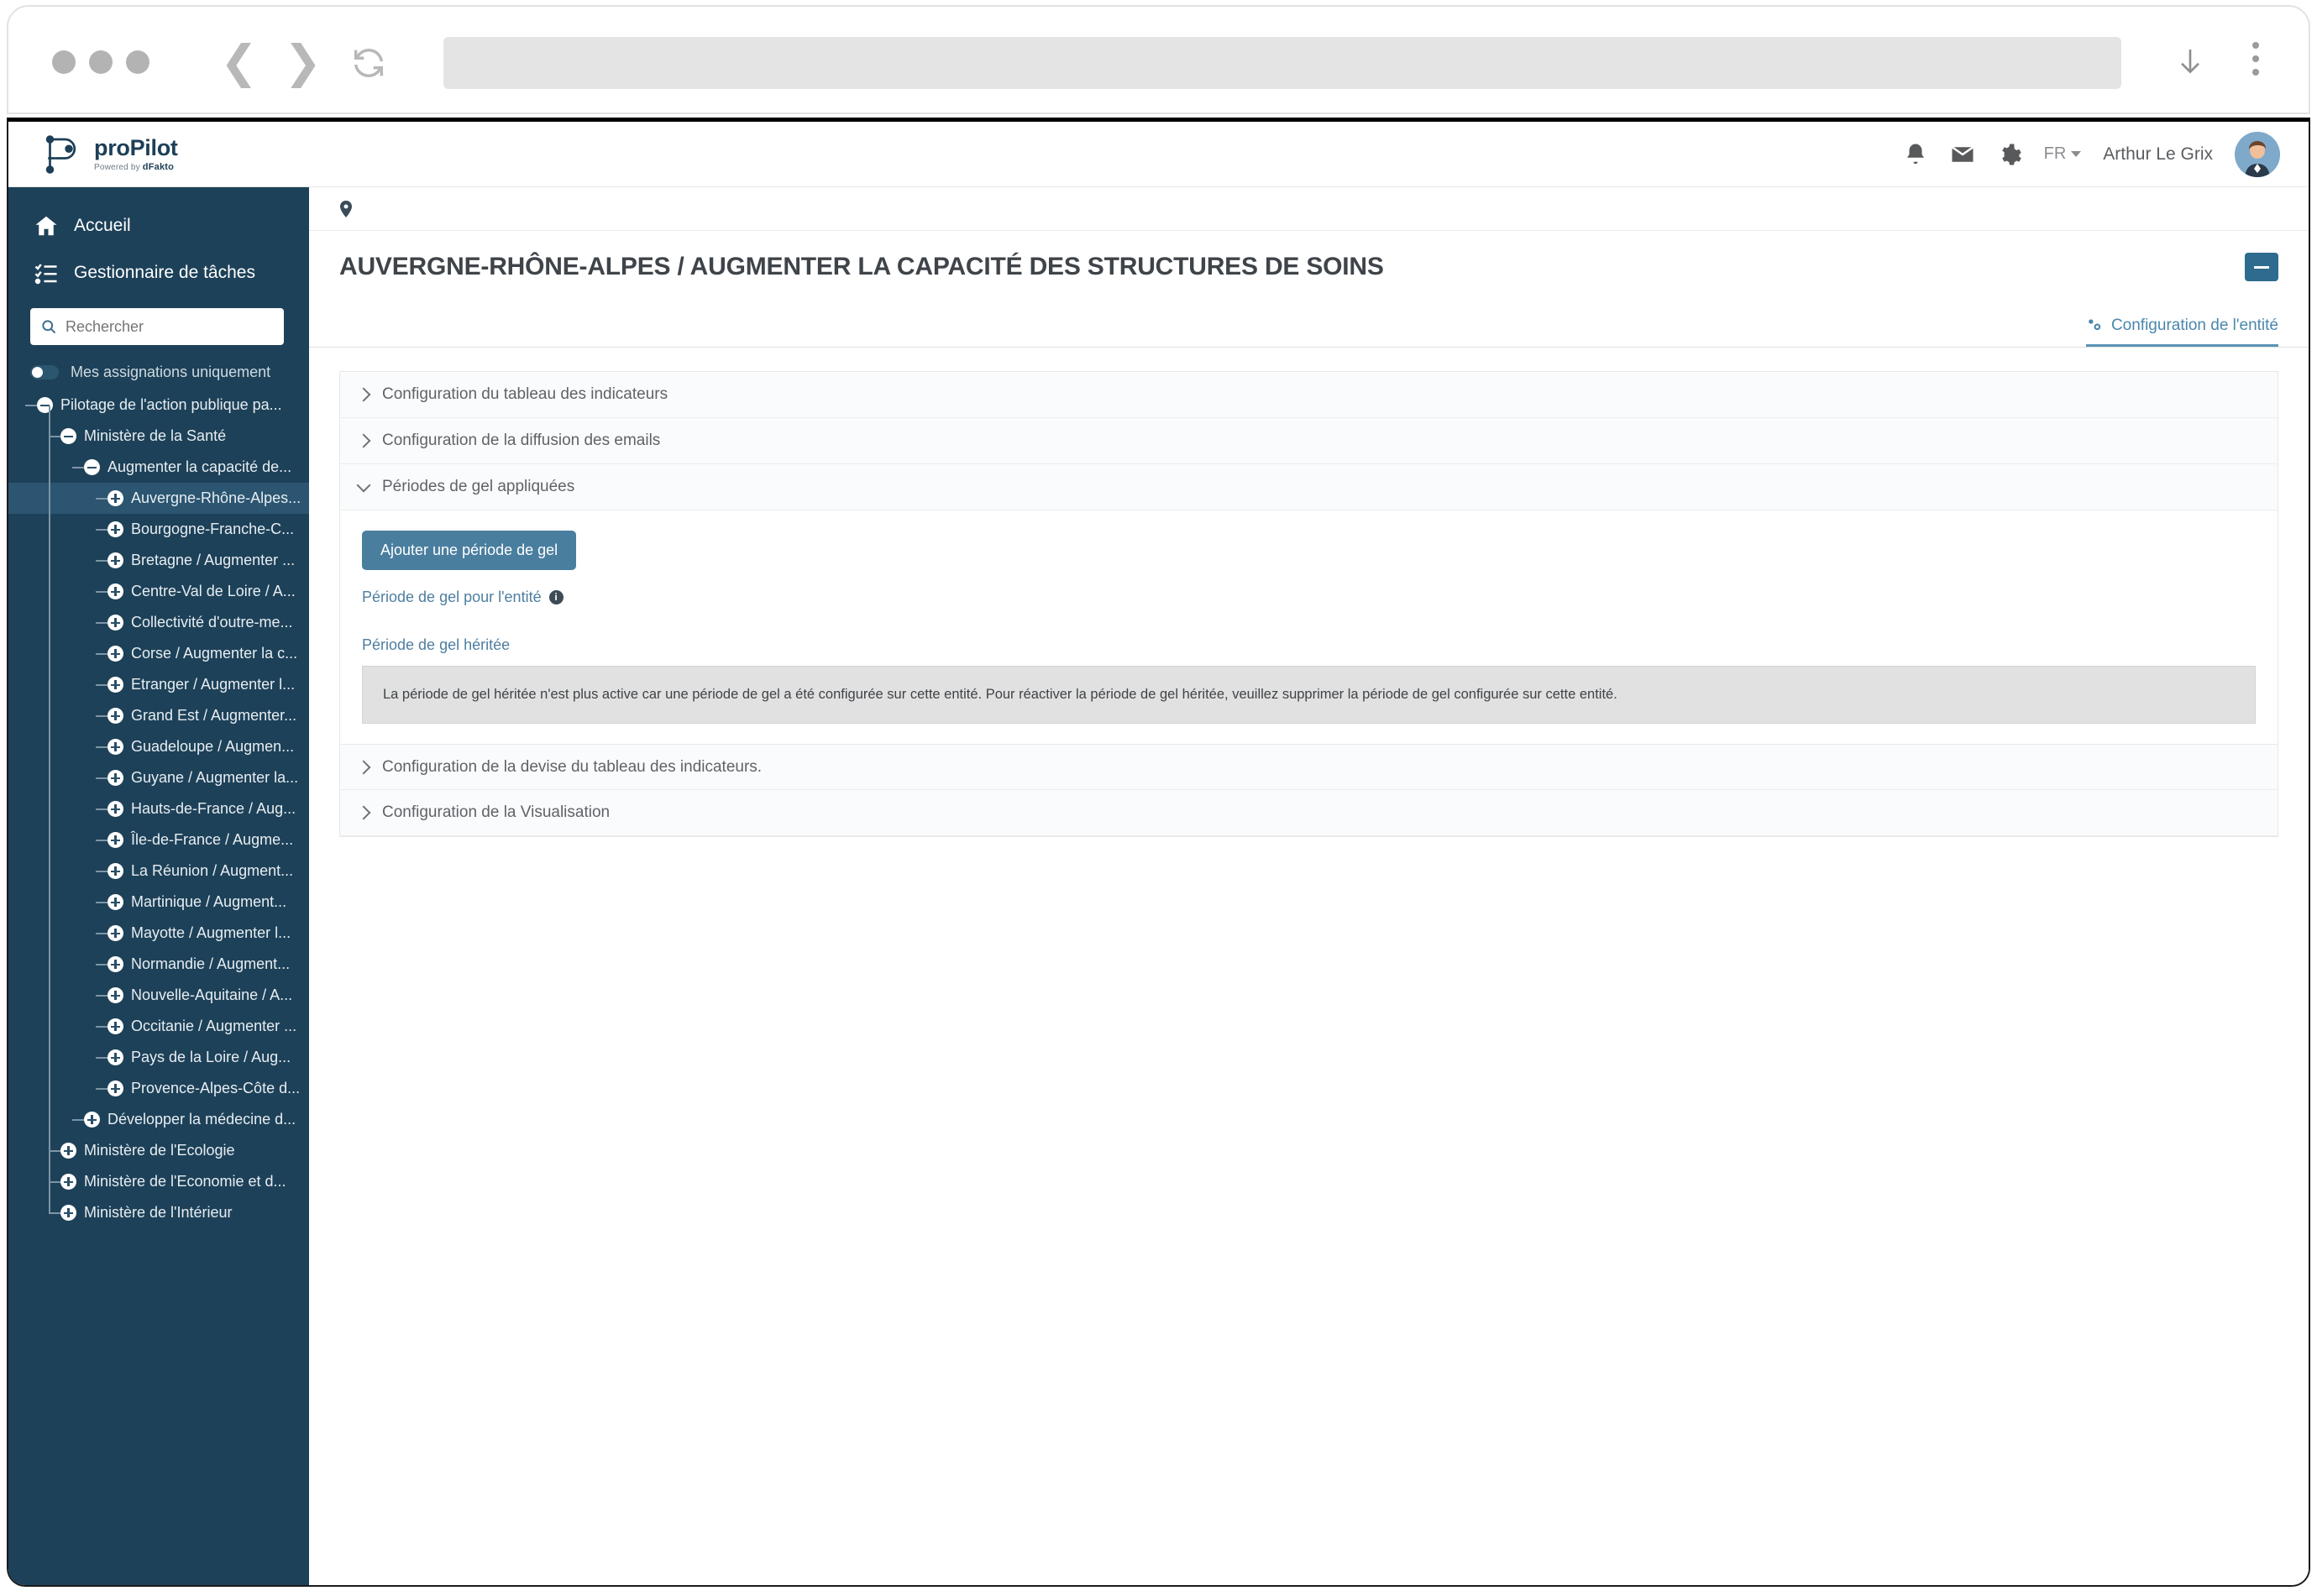 The height and width of the screenshot is (1596, 2317). What do you see at coordinates (134, 166) in the screenshot?
I see `logo-subtitle: Powered by dFakto` at bounding box center [134, 166].